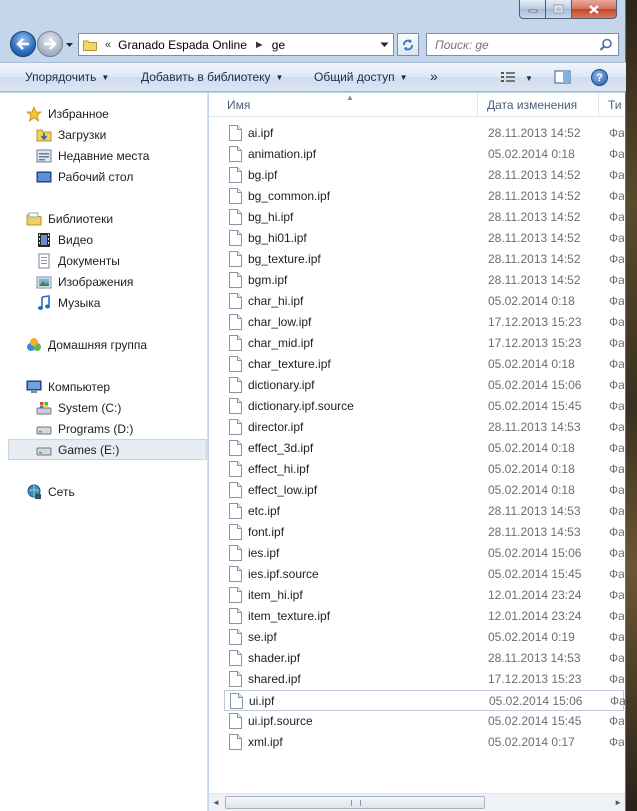  Describe the element at coordinates (534, 511) in the screenshot. I see `file-date: 28.11.2013 14:53` at that location.